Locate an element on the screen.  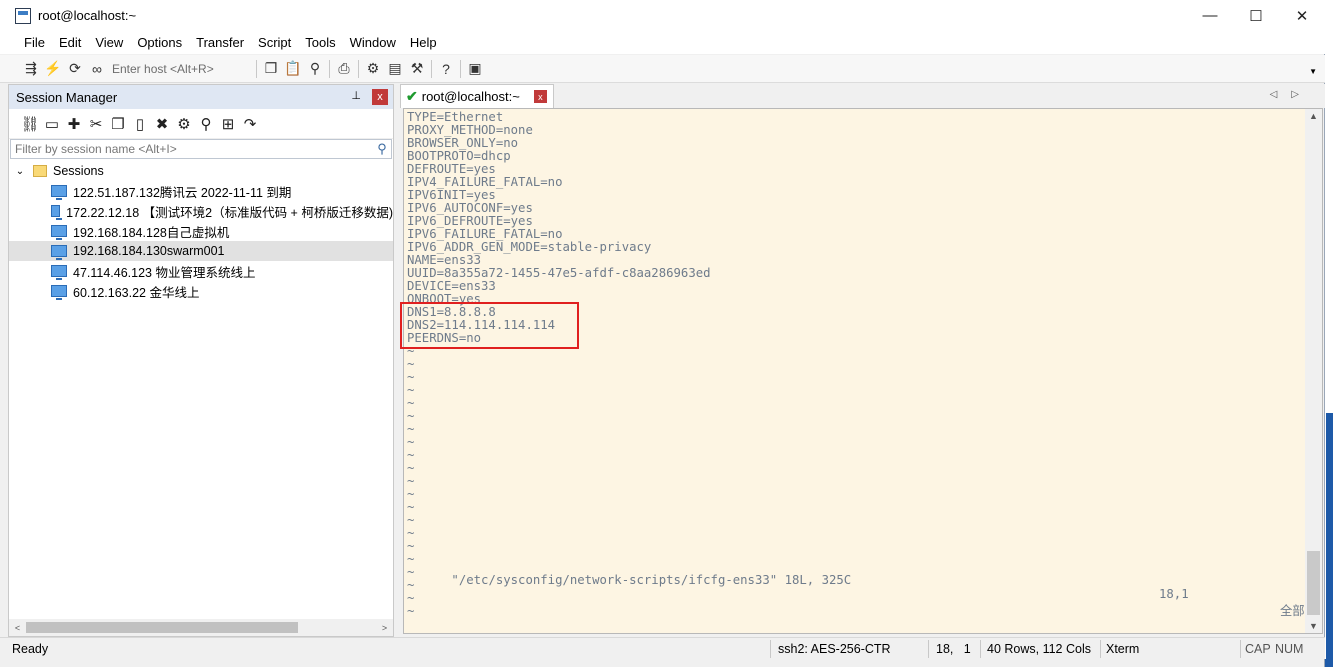
session-item: 60.12.163.22 金华线上 is located at coordinates (201, 291).